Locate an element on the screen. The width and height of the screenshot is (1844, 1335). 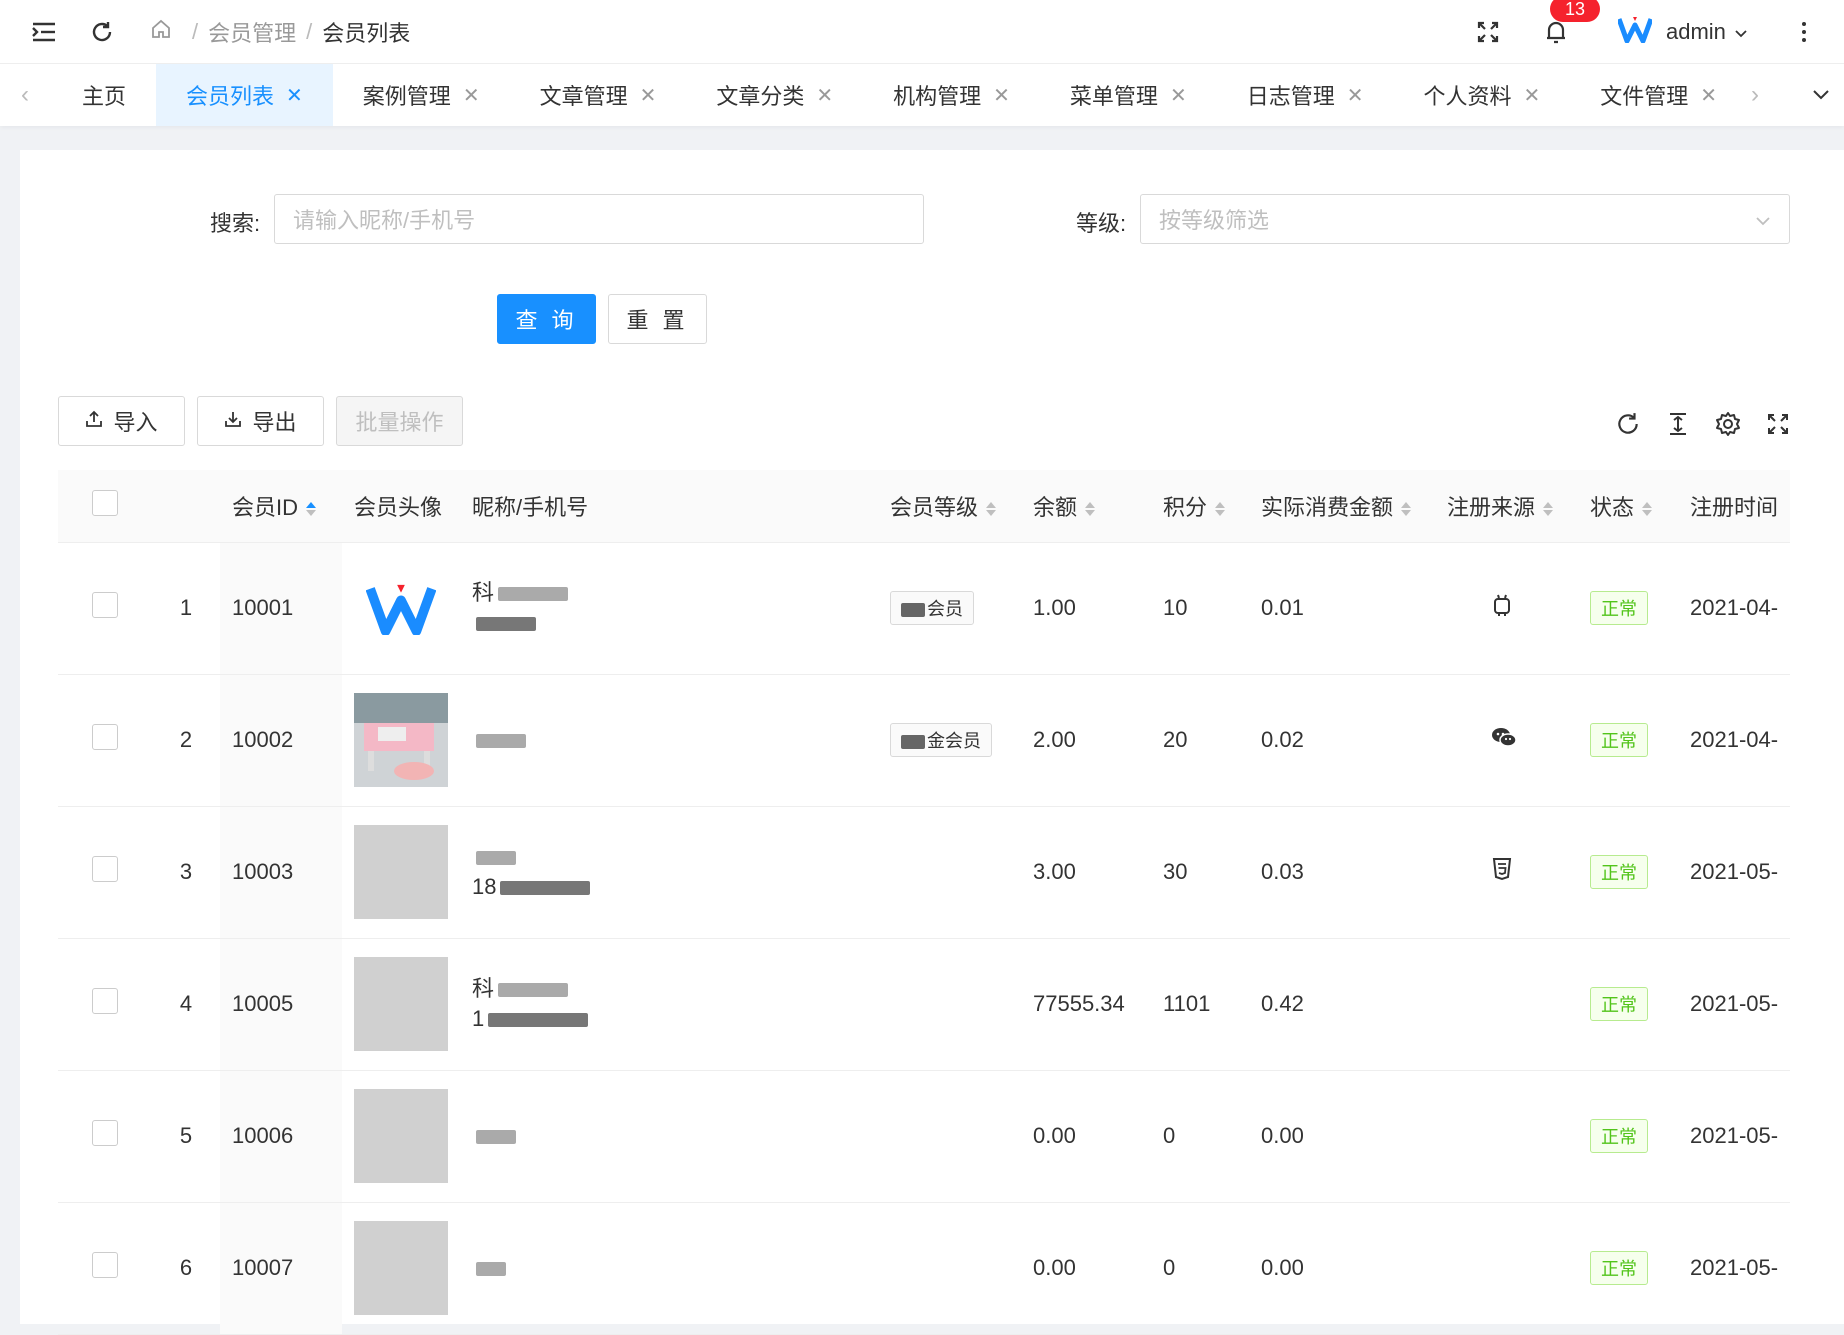
refresh-icon is located at coordinates (102, 32).